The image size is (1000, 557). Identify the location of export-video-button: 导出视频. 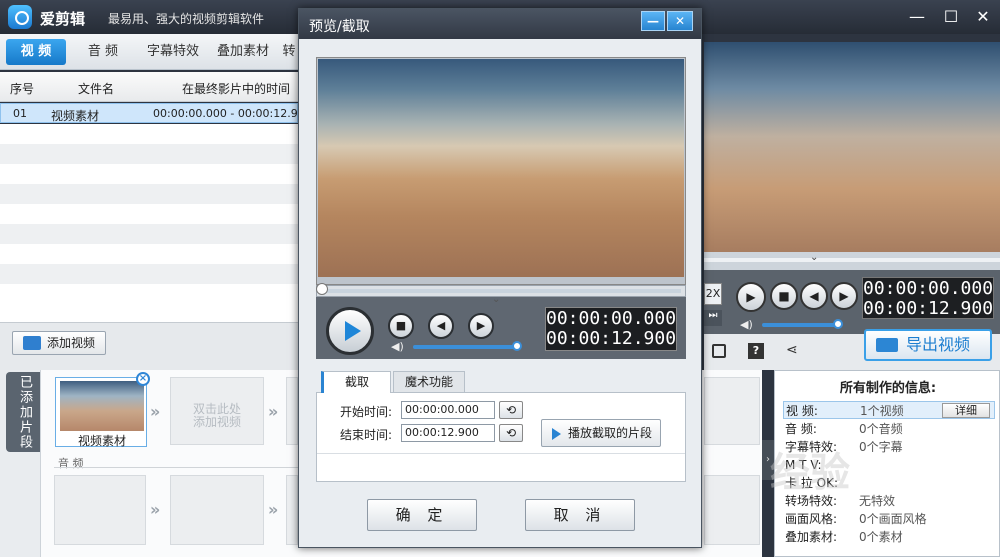
(928, 345).